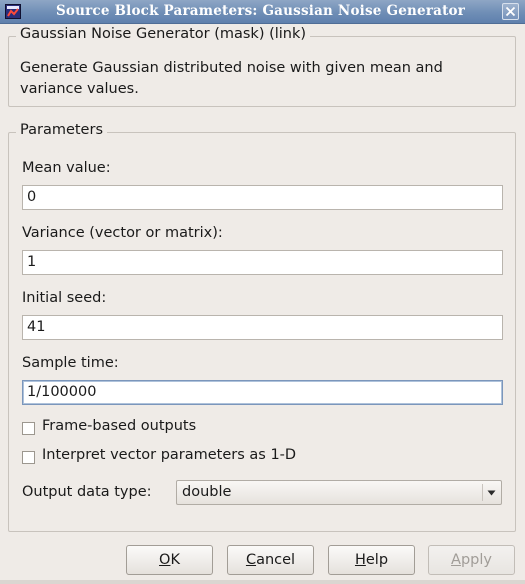 The width and height of the screenshot is (525, 584). What do you see at coordinates (175, 560) in the screenshot?
I see `ok-label-rest: K` at bounding box center [175, 560].